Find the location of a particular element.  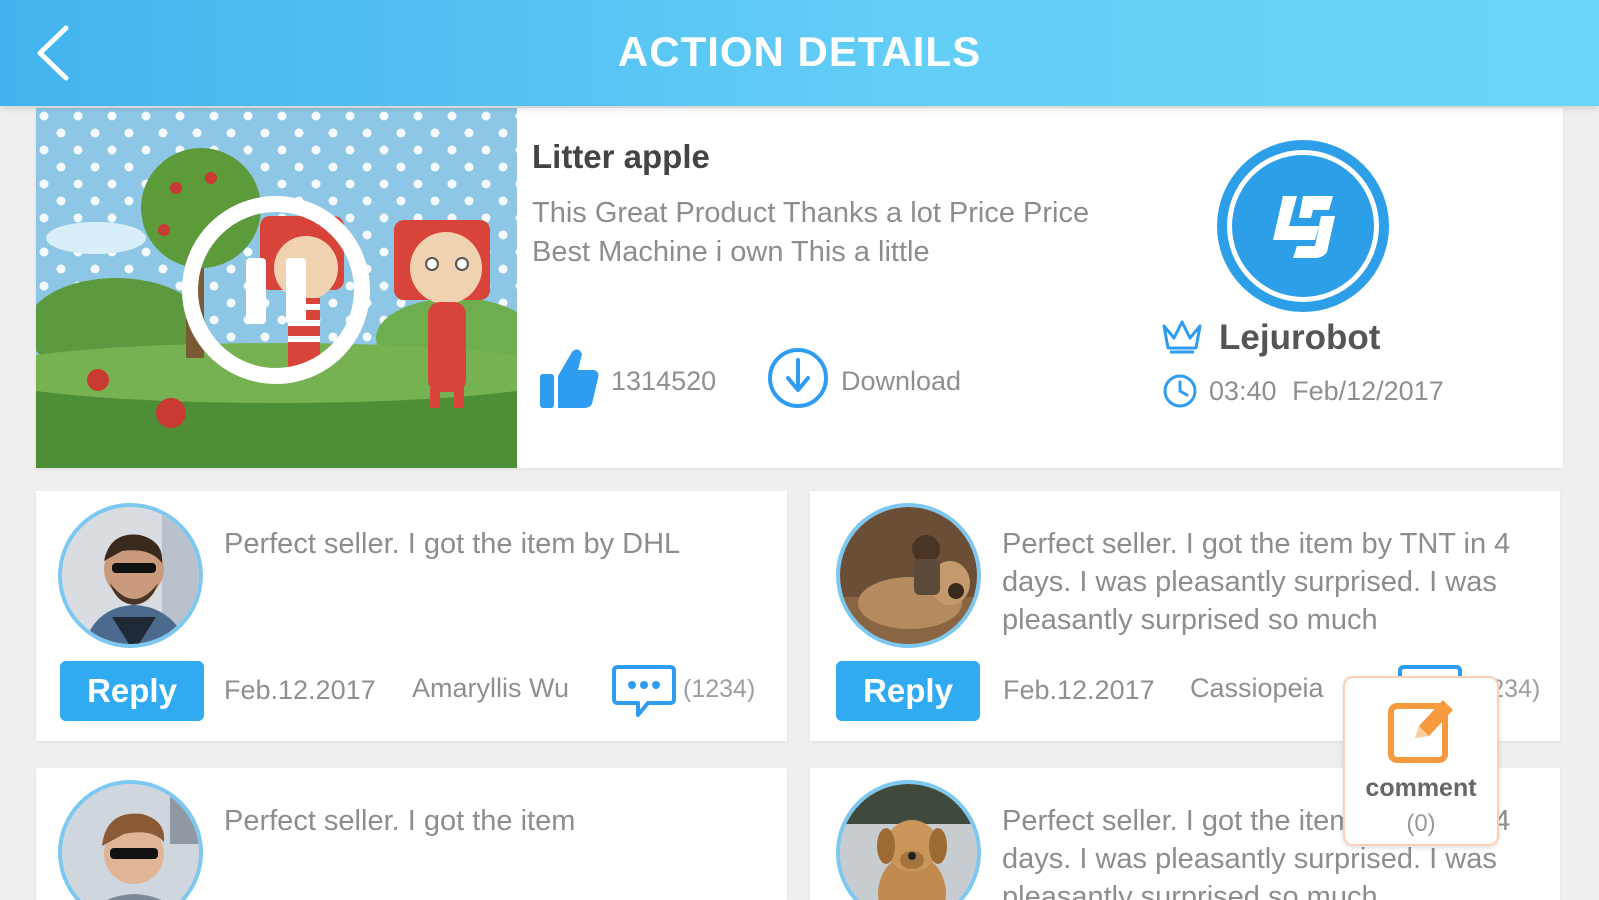

write-comment-button: comment (0) is located at coordinates (1421, 761).